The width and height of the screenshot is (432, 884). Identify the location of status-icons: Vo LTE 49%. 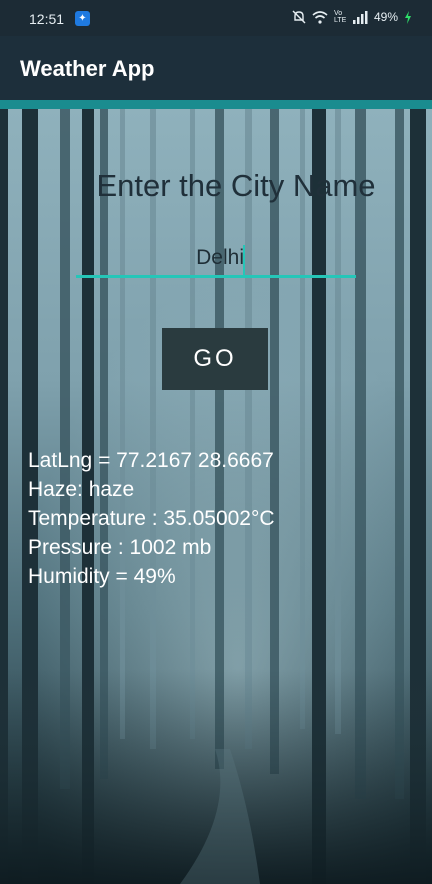
(352, 17).